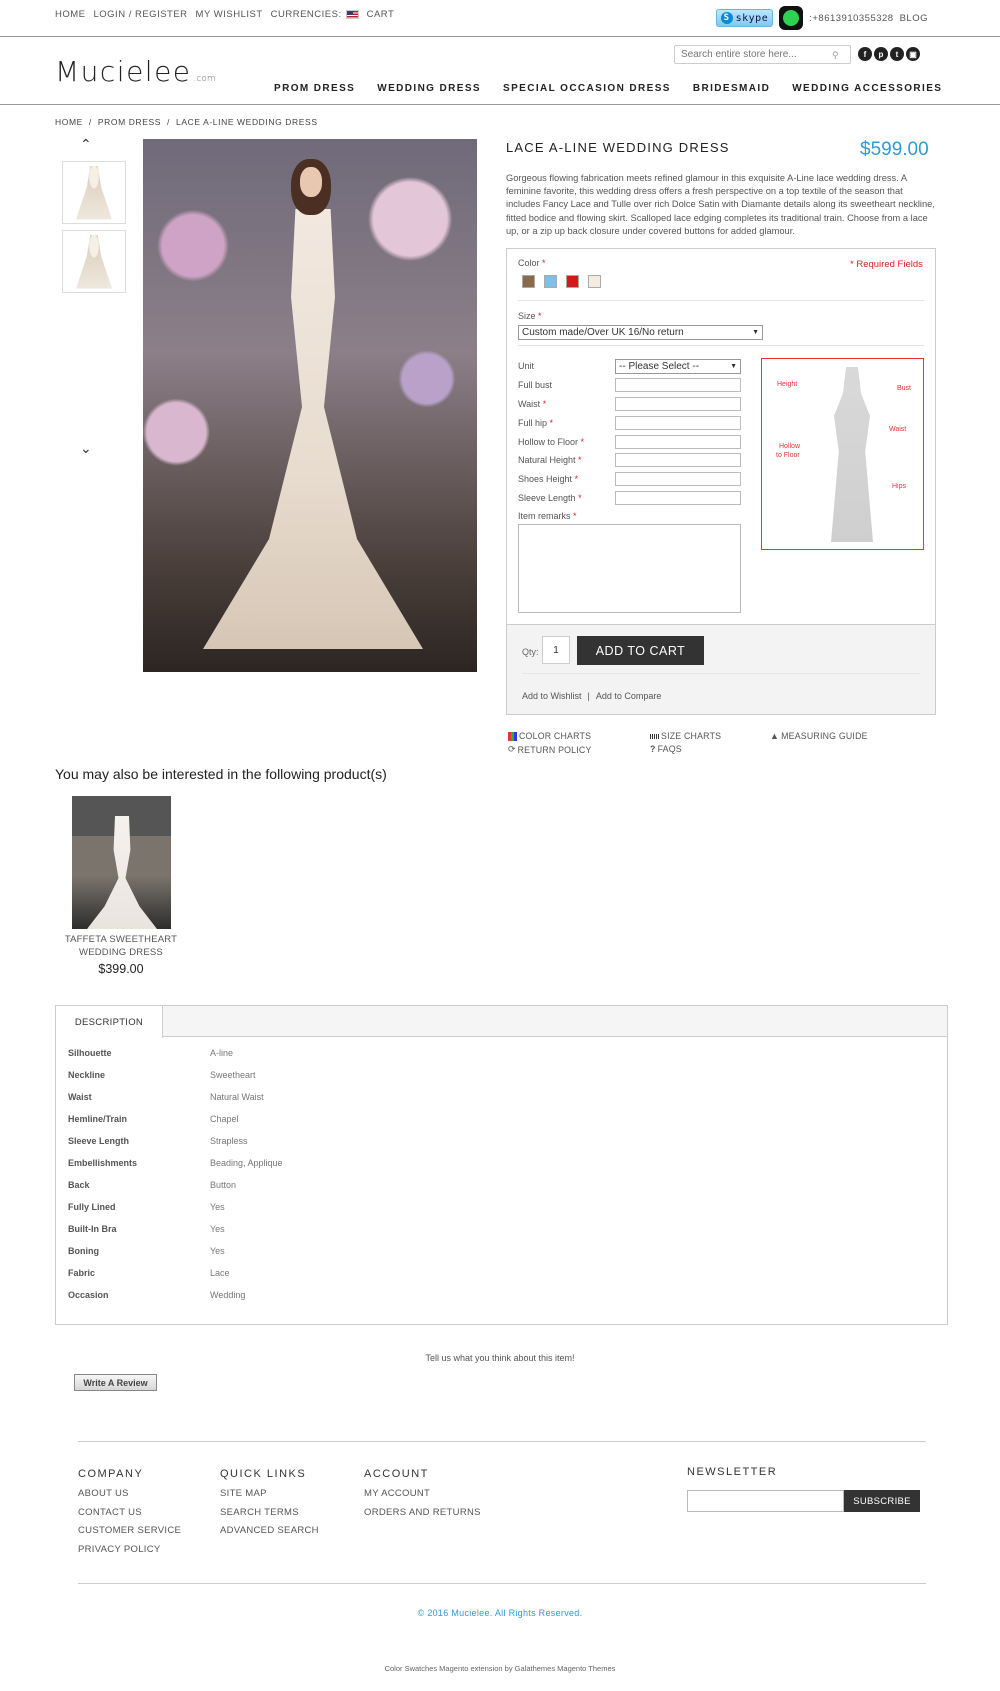 Image resolution: width=1000 pixels, height=1691 pixels. Describe the element at coordinates (86, 448) in the screenshot. I see `chevron-down-icon: ⌄` at that location.